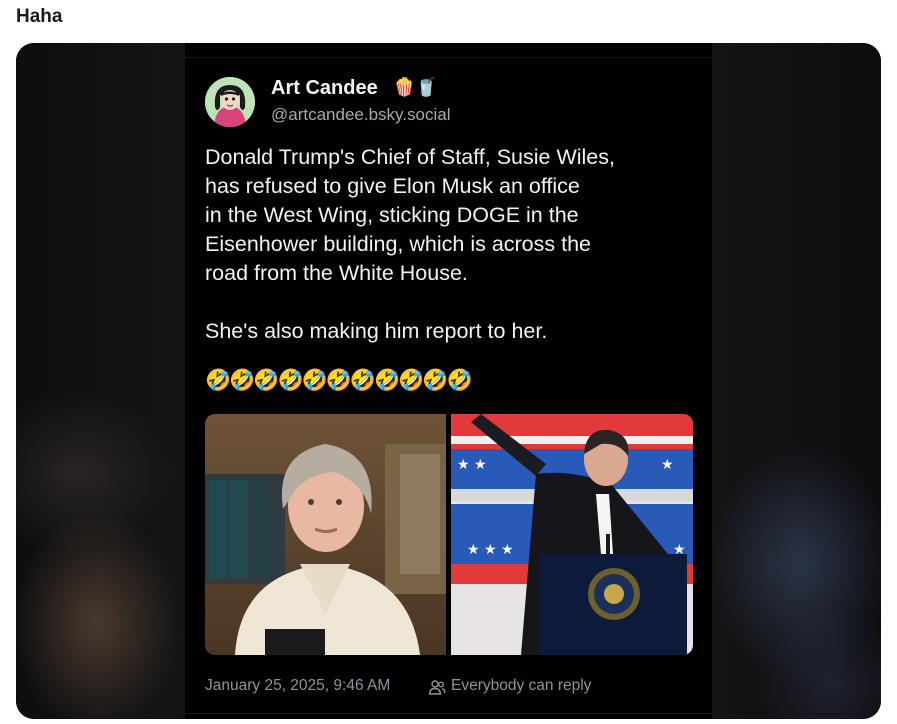 This screenshot has width=897, height=724. I want to click on photo-left, so click(325, 534).